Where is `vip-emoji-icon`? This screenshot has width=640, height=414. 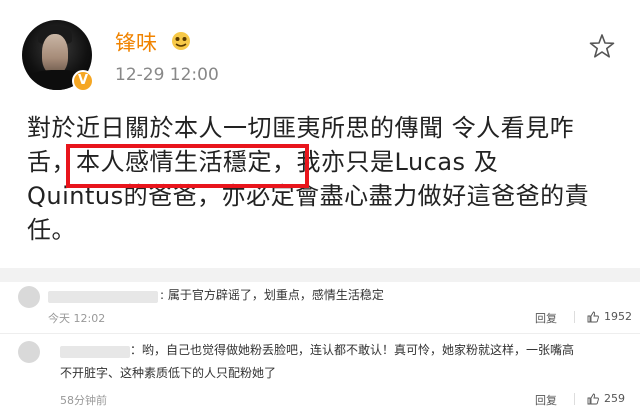
vip-emoji-icon is located at coordinates (181, 41).